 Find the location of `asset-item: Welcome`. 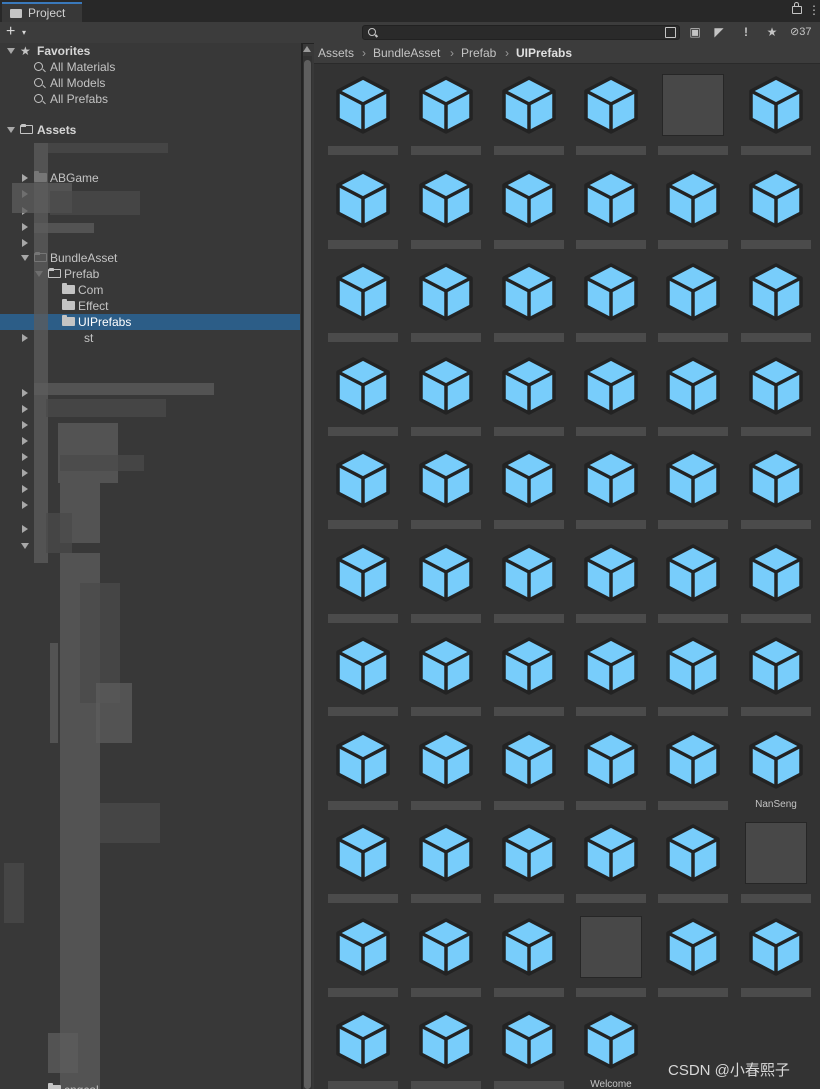

asset-item: Welcome is located at coordinates (611, 1049).